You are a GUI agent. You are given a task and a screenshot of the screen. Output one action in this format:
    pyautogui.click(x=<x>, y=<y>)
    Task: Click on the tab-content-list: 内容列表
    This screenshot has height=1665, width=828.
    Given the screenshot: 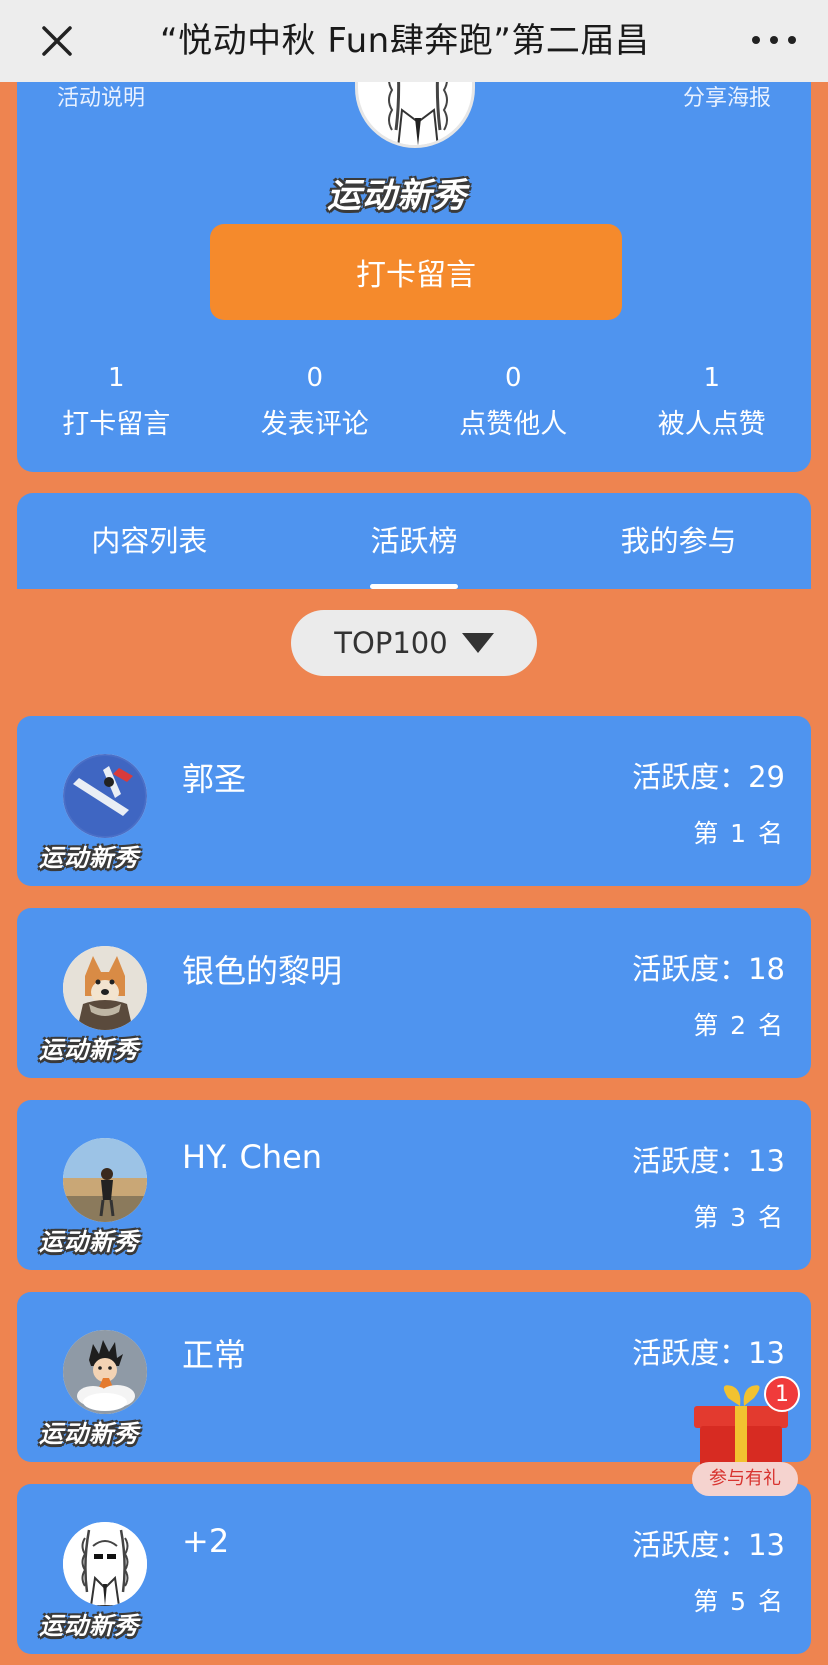 What is the action you would take?
    pyautogui.click(x=149, y=541)
    